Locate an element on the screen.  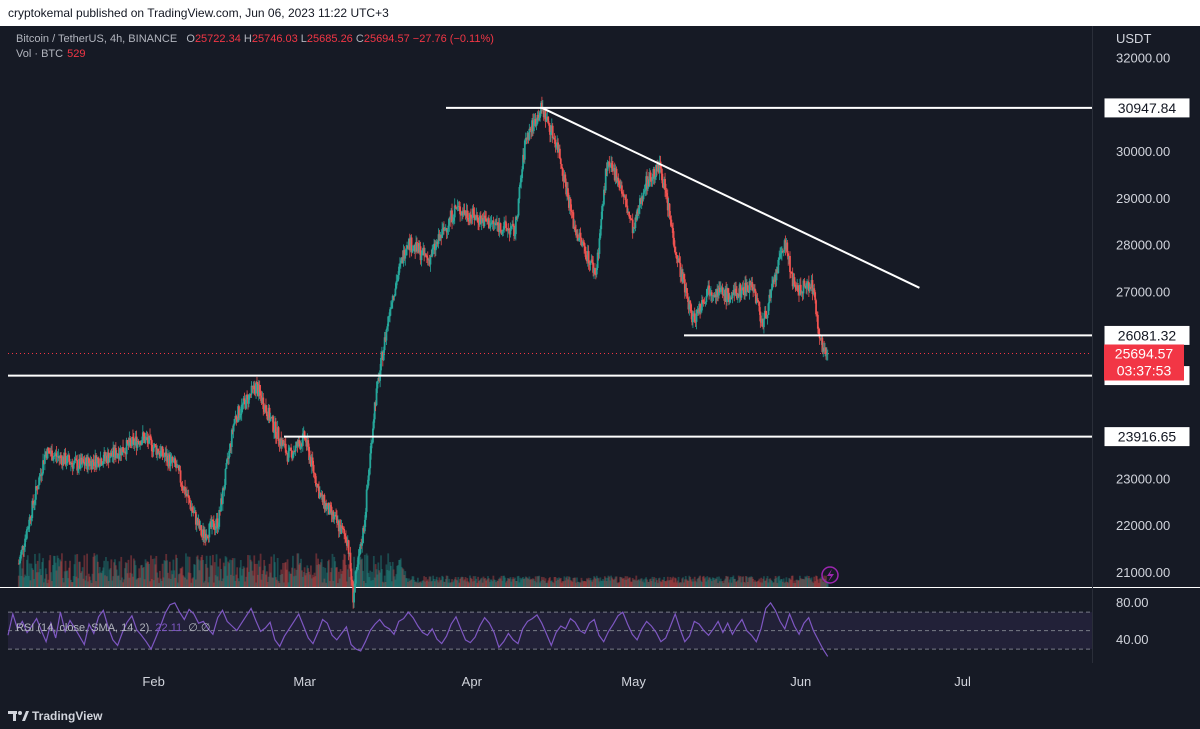
y-tick-label: 29000.00 is located at coordinates (1143, 198).